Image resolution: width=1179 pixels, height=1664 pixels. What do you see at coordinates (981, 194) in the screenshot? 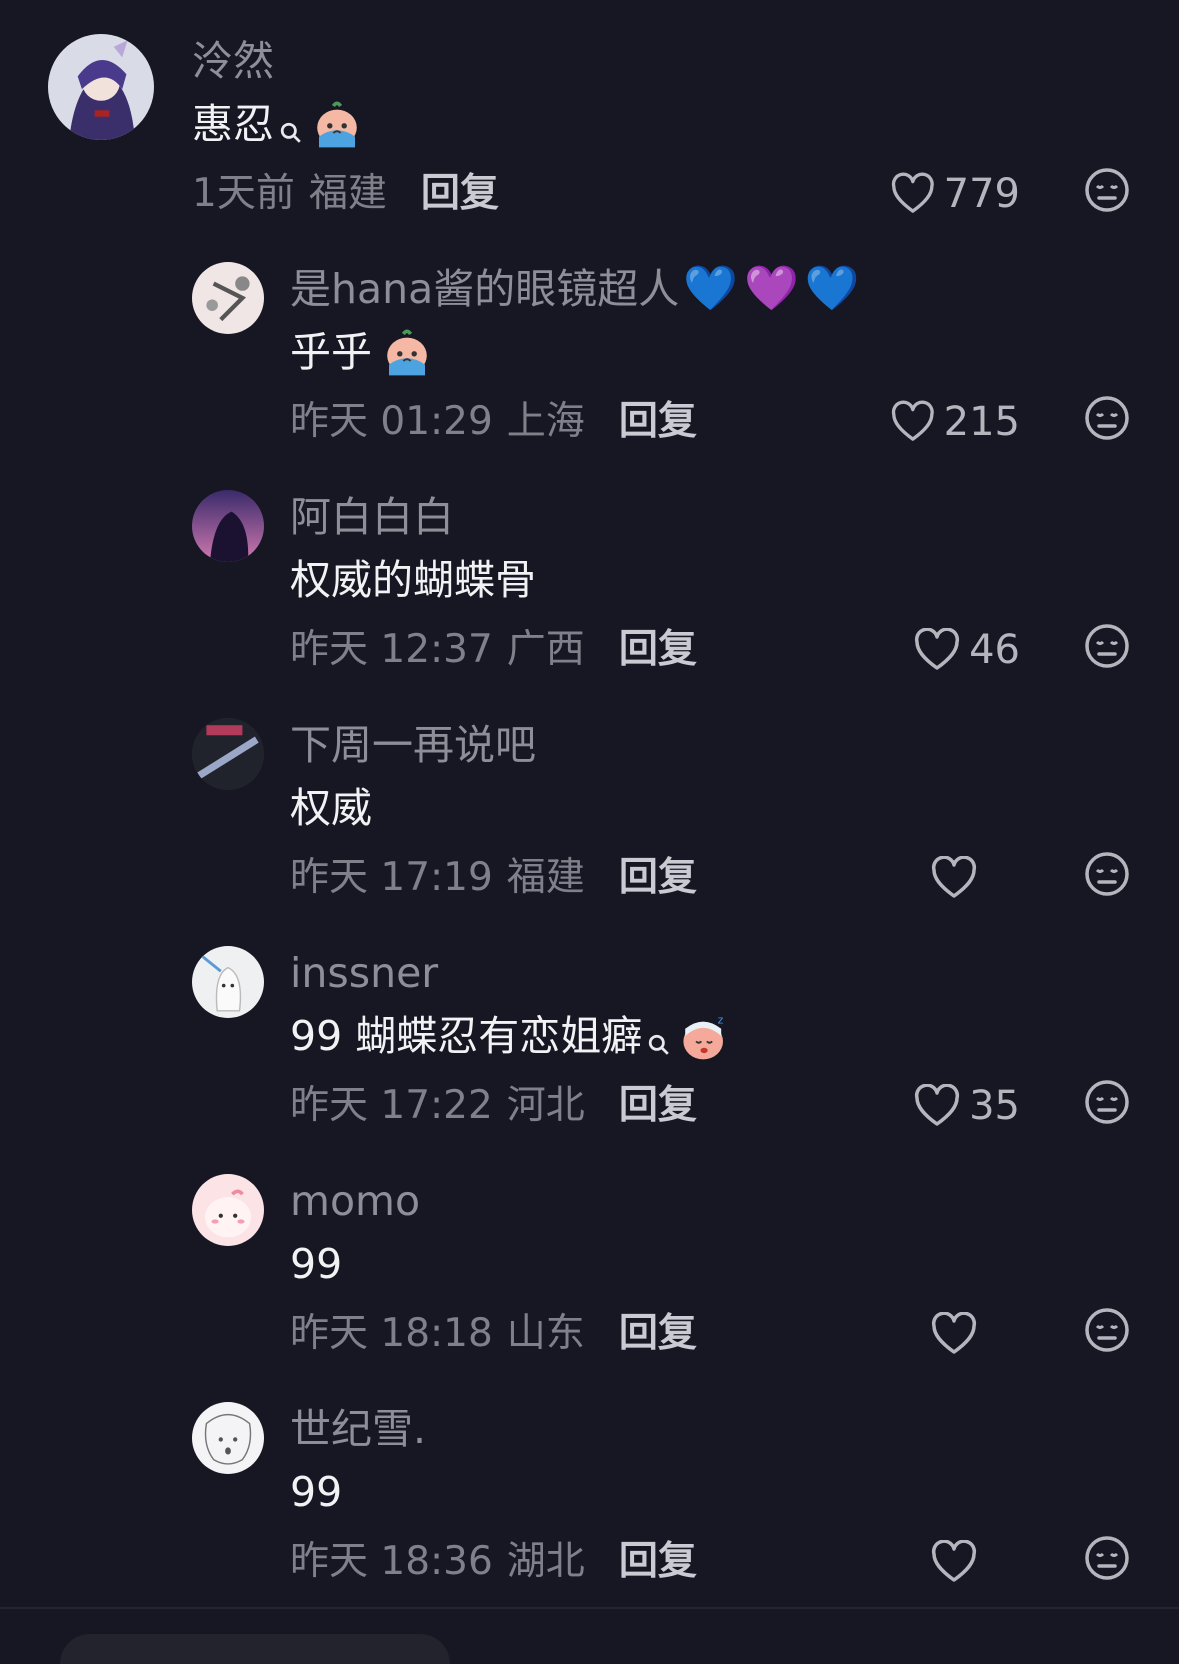
I see `like-count: 779` at bounding box center [981, 194].